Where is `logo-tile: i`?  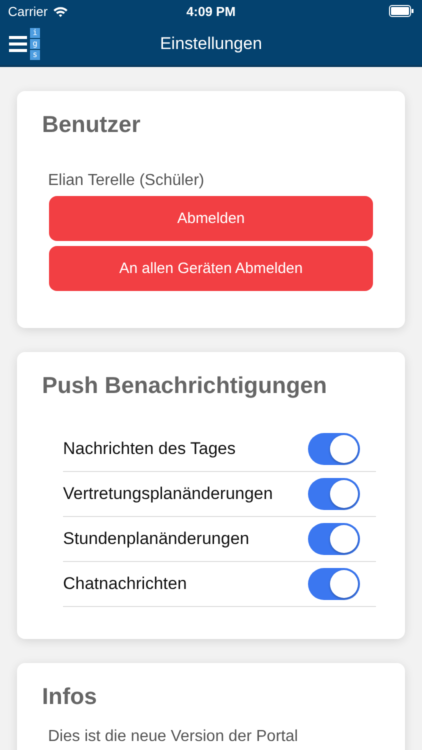
logo-tile: i is located at coordinates (35, 33).